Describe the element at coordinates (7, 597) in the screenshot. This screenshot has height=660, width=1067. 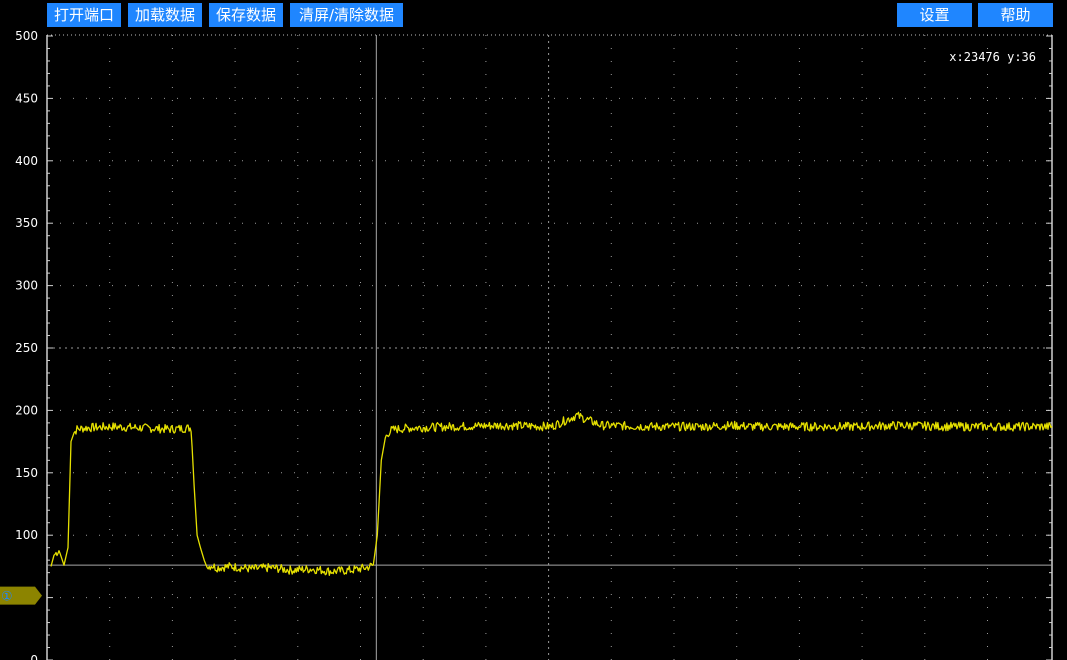
I see `channel-marker-label: ①` at that location.